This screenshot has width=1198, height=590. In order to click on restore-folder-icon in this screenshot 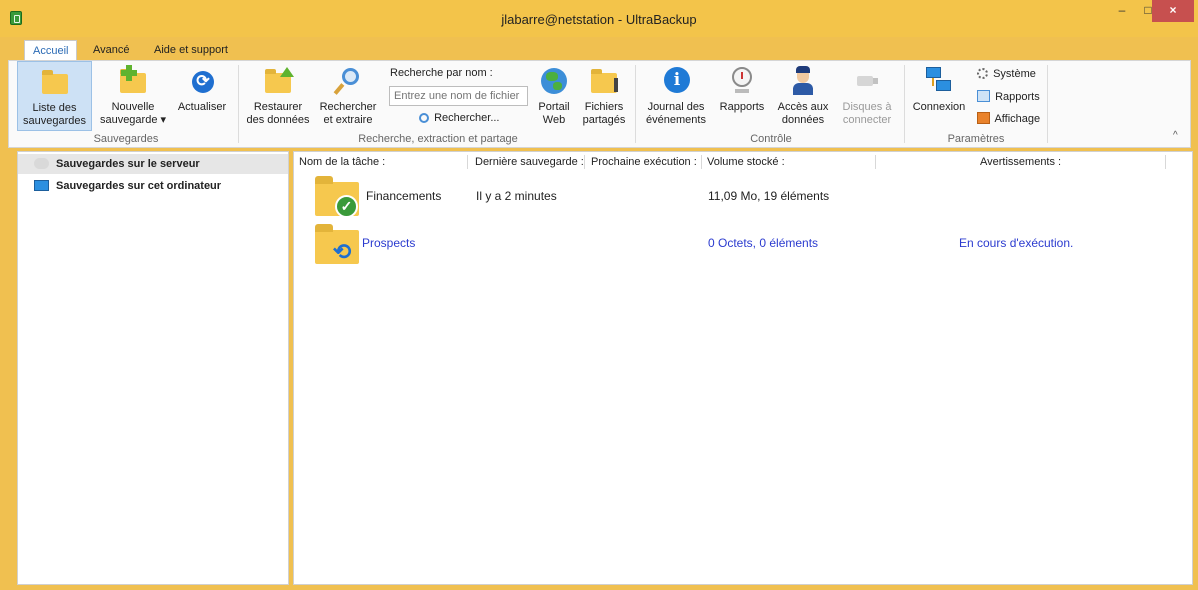, I will do `click(278, 81)`.